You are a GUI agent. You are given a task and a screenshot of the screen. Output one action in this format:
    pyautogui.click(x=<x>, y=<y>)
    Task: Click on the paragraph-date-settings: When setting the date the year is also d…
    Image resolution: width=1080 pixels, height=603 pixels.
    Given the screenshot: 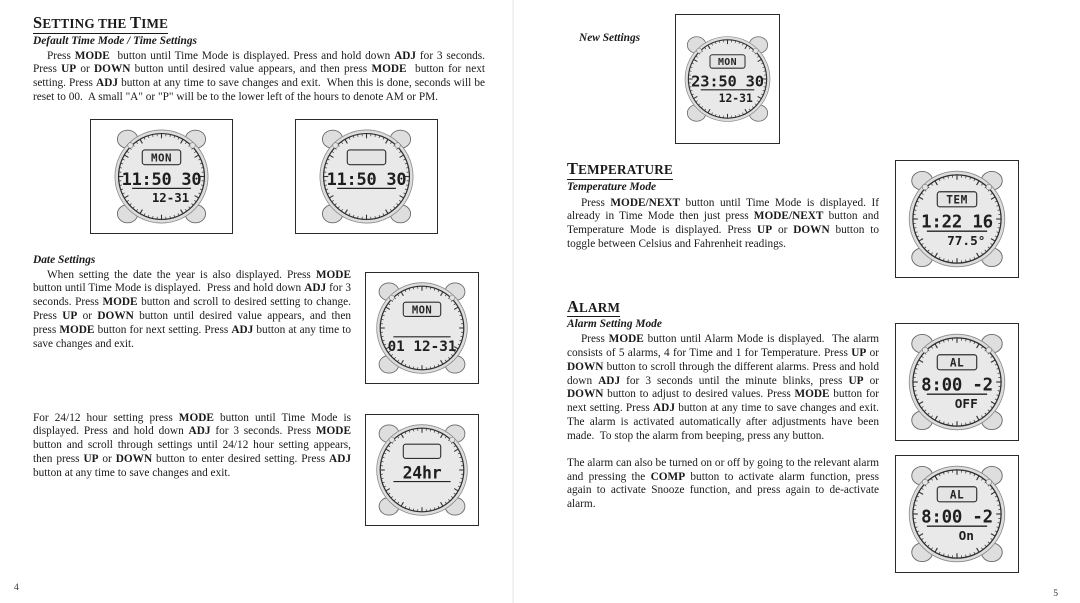 What is the action you would take?
    pyautogui.click(x=192, y=309)
    